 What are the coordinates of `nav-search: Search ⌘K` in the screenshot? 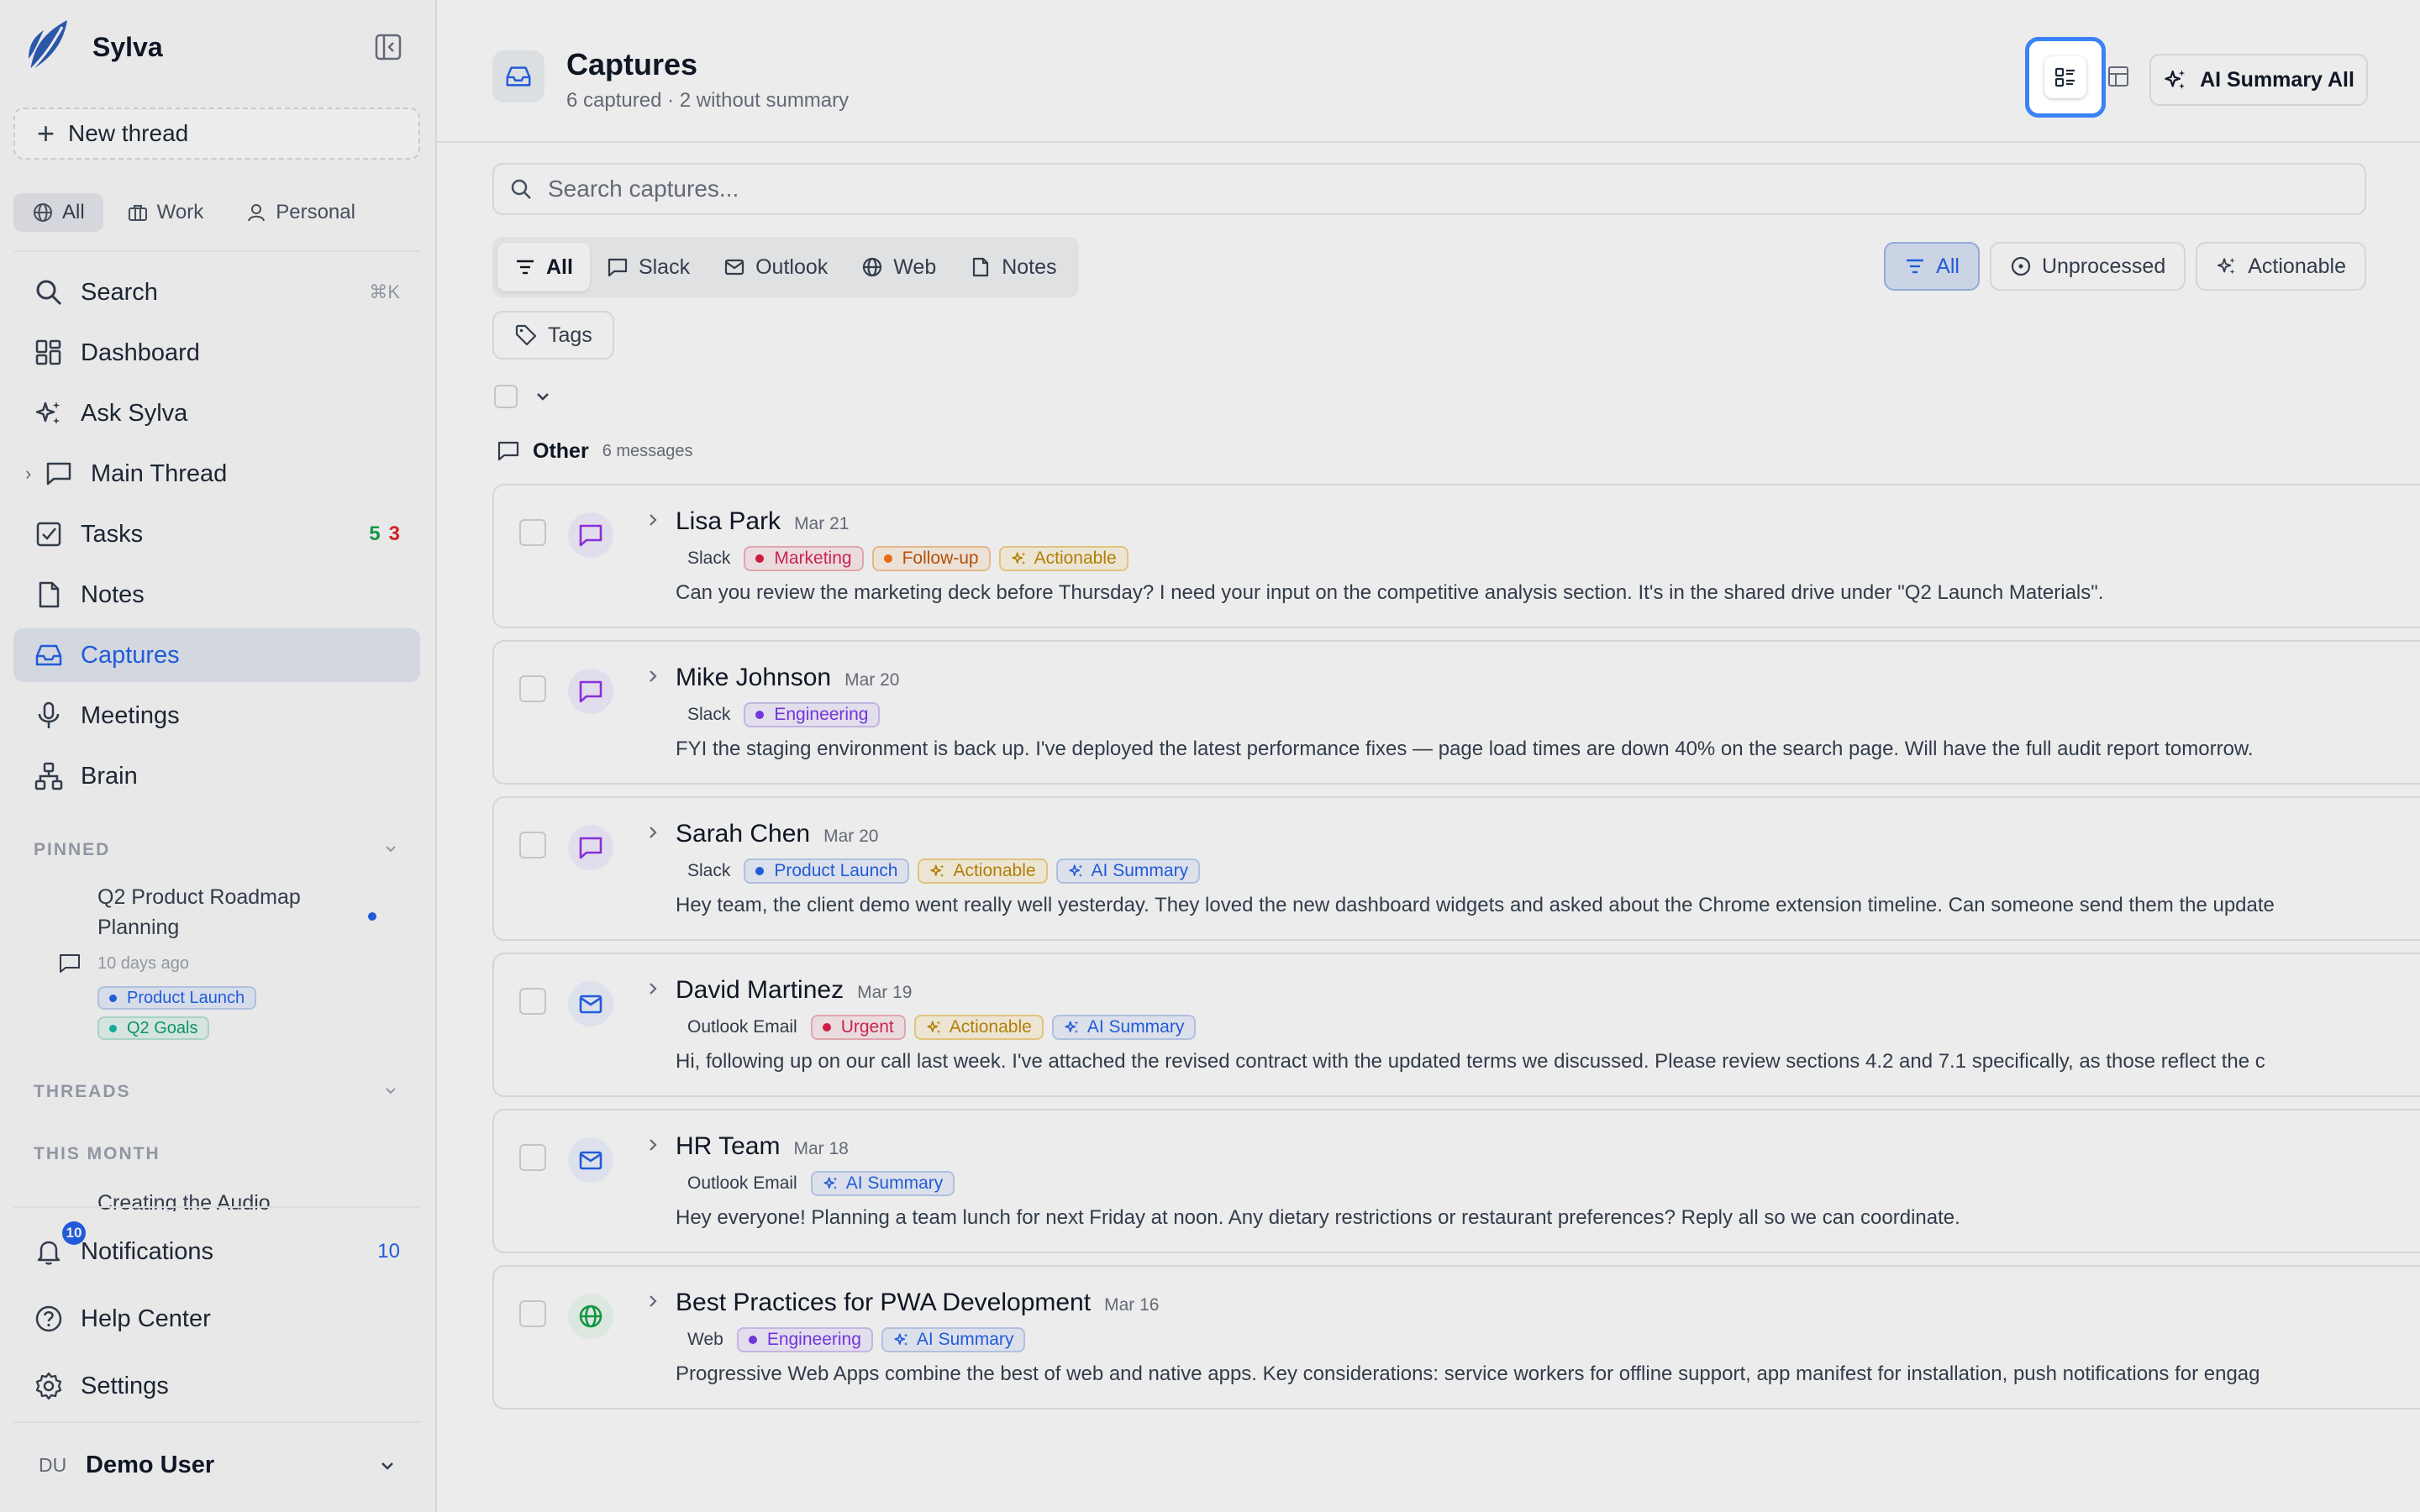 It's located at (217, 292).